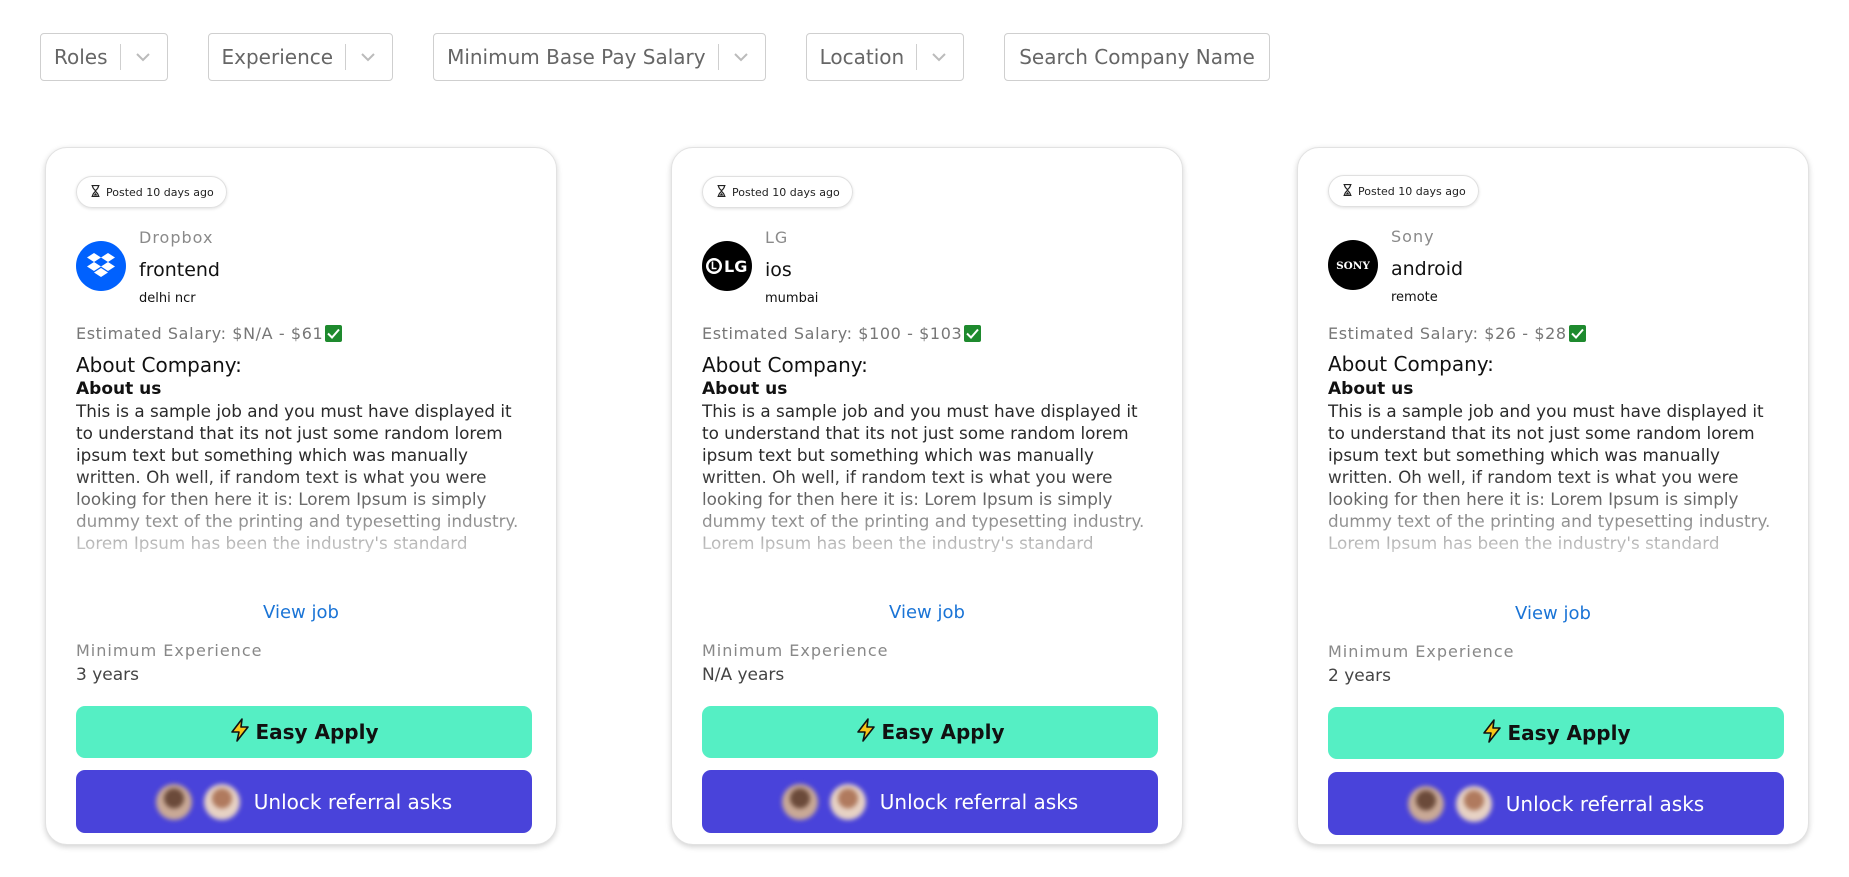  I want to click on location-dropdown: Location, so click(885, 57).